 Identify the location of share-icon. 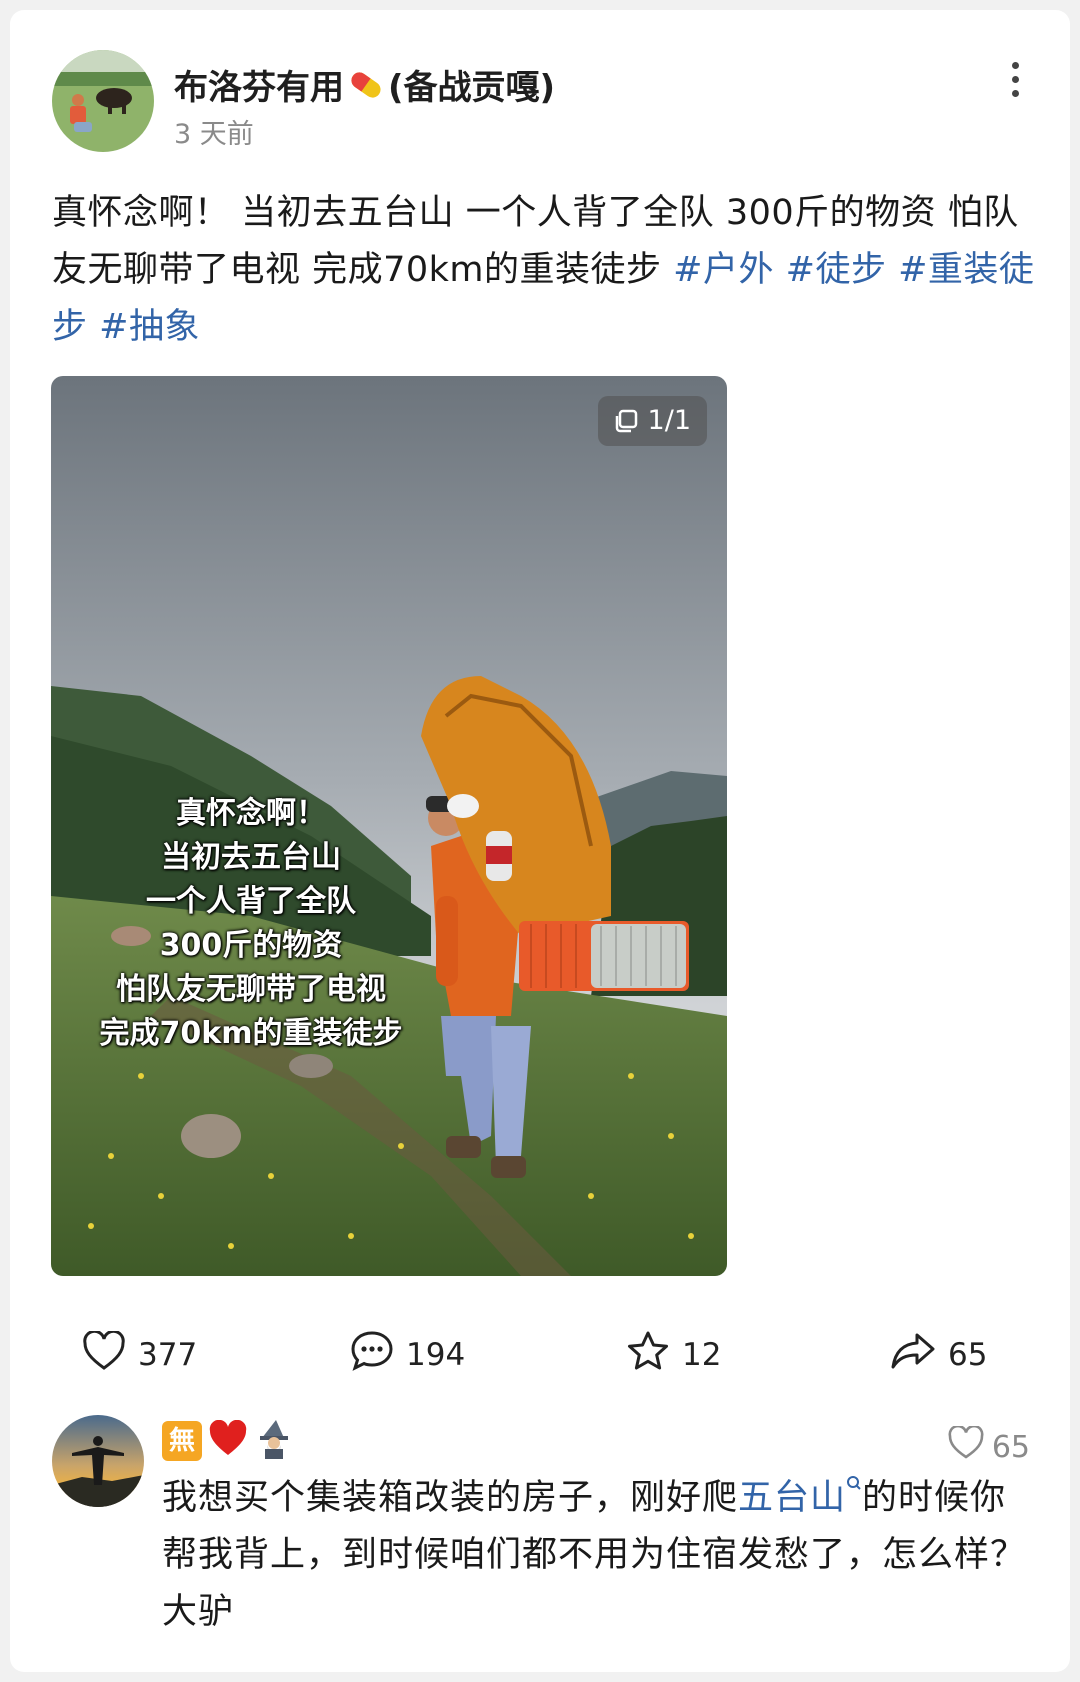
(913, 1355).